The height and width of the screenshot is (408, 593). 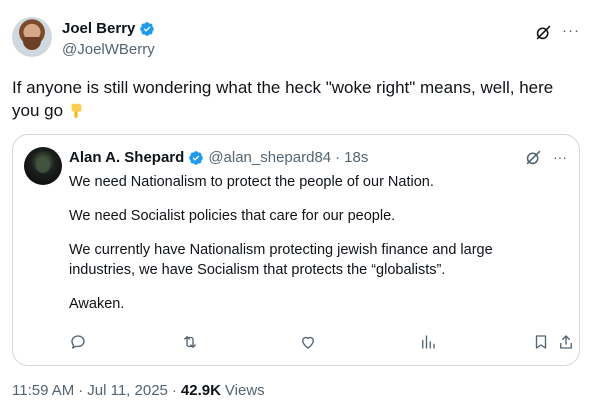 What do you see at coordinates (566, 342) in the screenshot?
I see `share-icon` at bounding box center [566, 342].